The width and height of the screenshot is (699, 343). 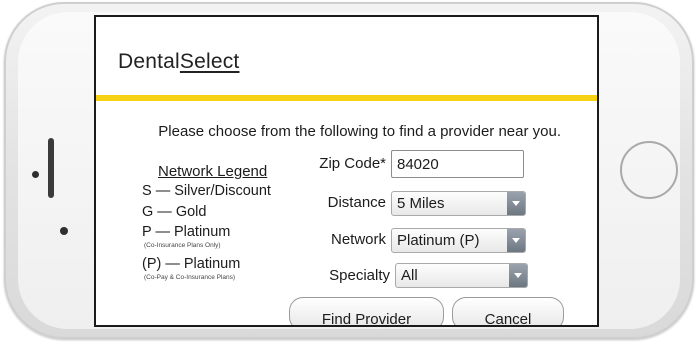 I want to click on legend-platinum-label: P — Platinum, so click(x=186, y=232).